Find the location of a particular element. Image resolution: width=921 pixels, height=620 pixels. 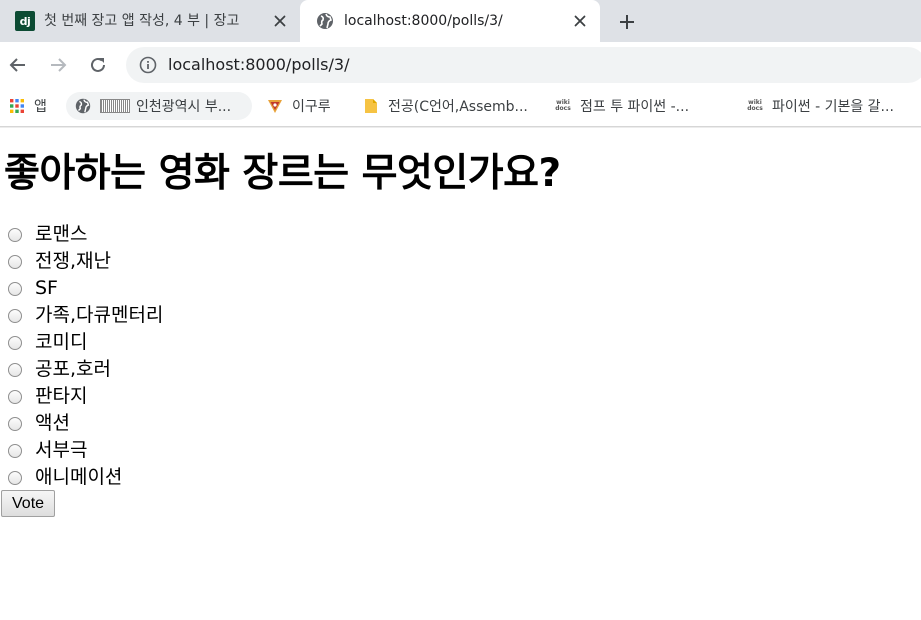

reload-button is located at coordinates (98, 65).